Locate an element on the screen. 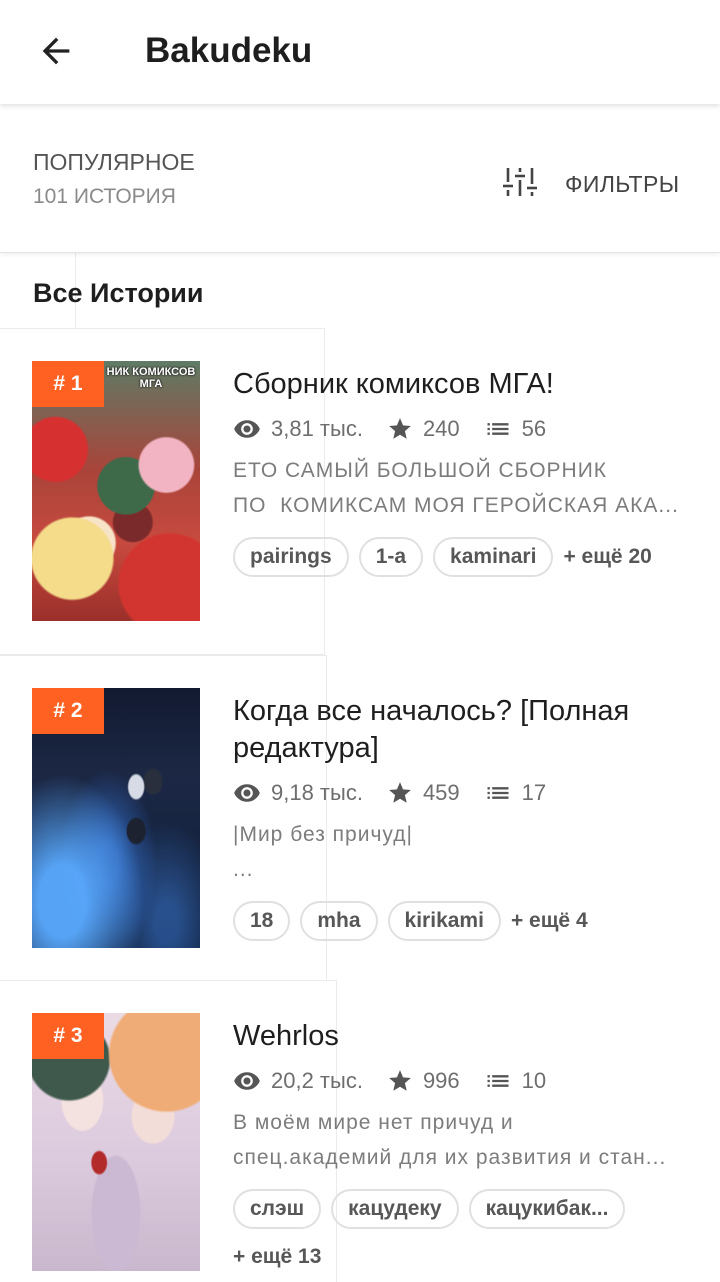 This screenshot has width=720, height=1282. description-line: |Мир без причуд| is located at coordinates (323, 834).